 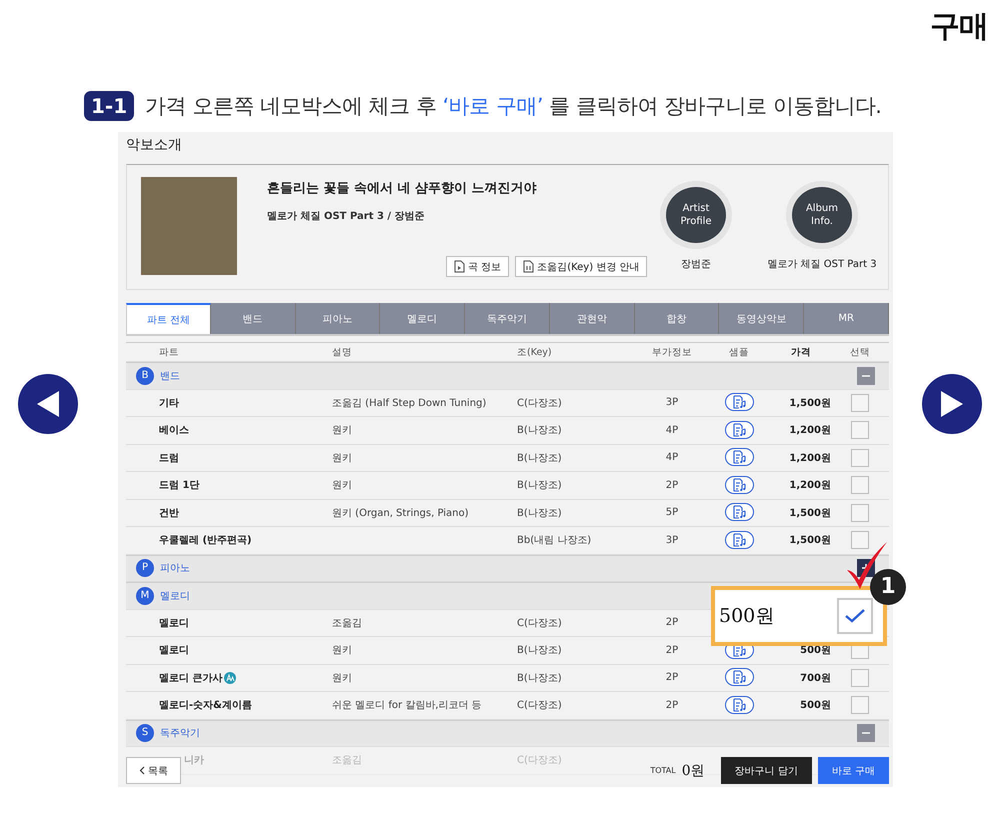 What do you see at coordinates (815, 678) in the screenshot?
I see `price: 700원` at bounding box center [815, 678].